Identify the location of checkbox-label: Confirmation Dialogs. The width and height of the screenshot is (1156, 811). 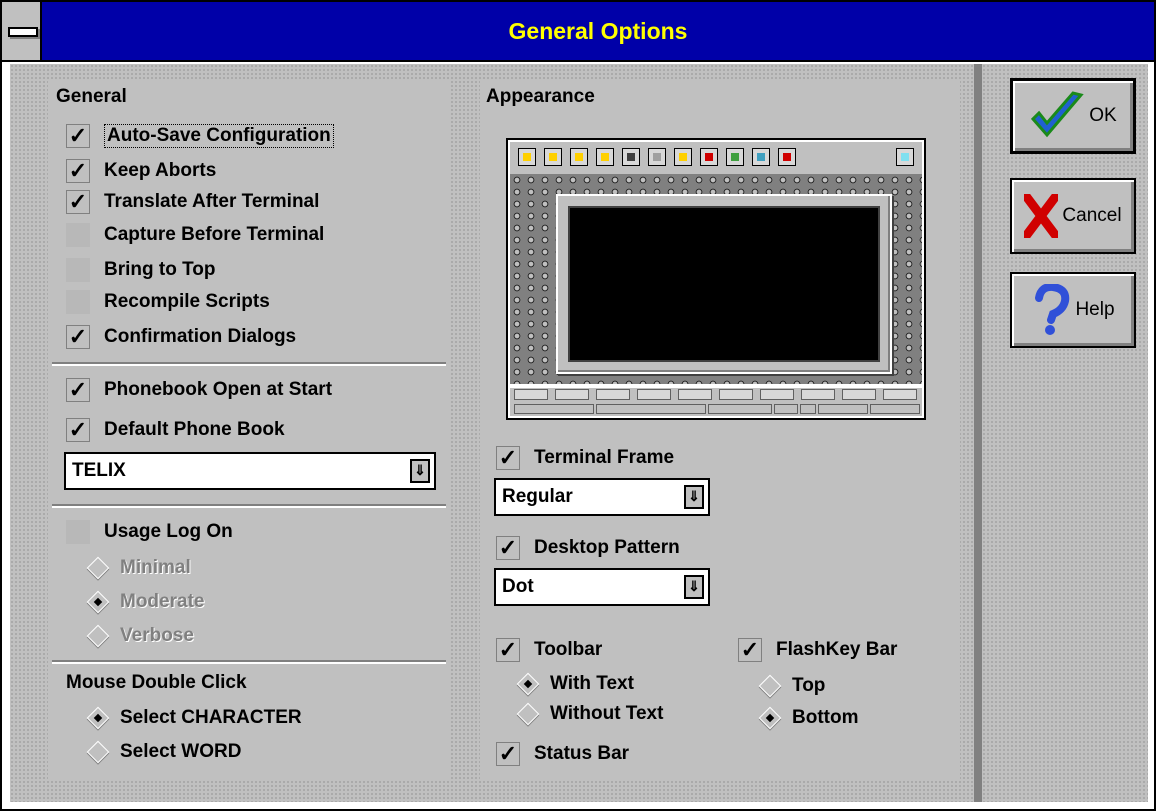
(200, 336).